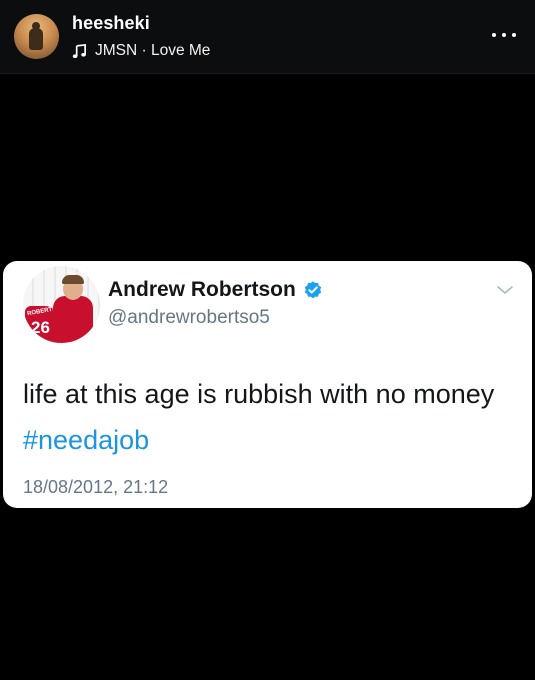  Describe the element at coordinates (202, 289) in the screenshot. I see `display-name-text: Andrew Robertson` at that location.